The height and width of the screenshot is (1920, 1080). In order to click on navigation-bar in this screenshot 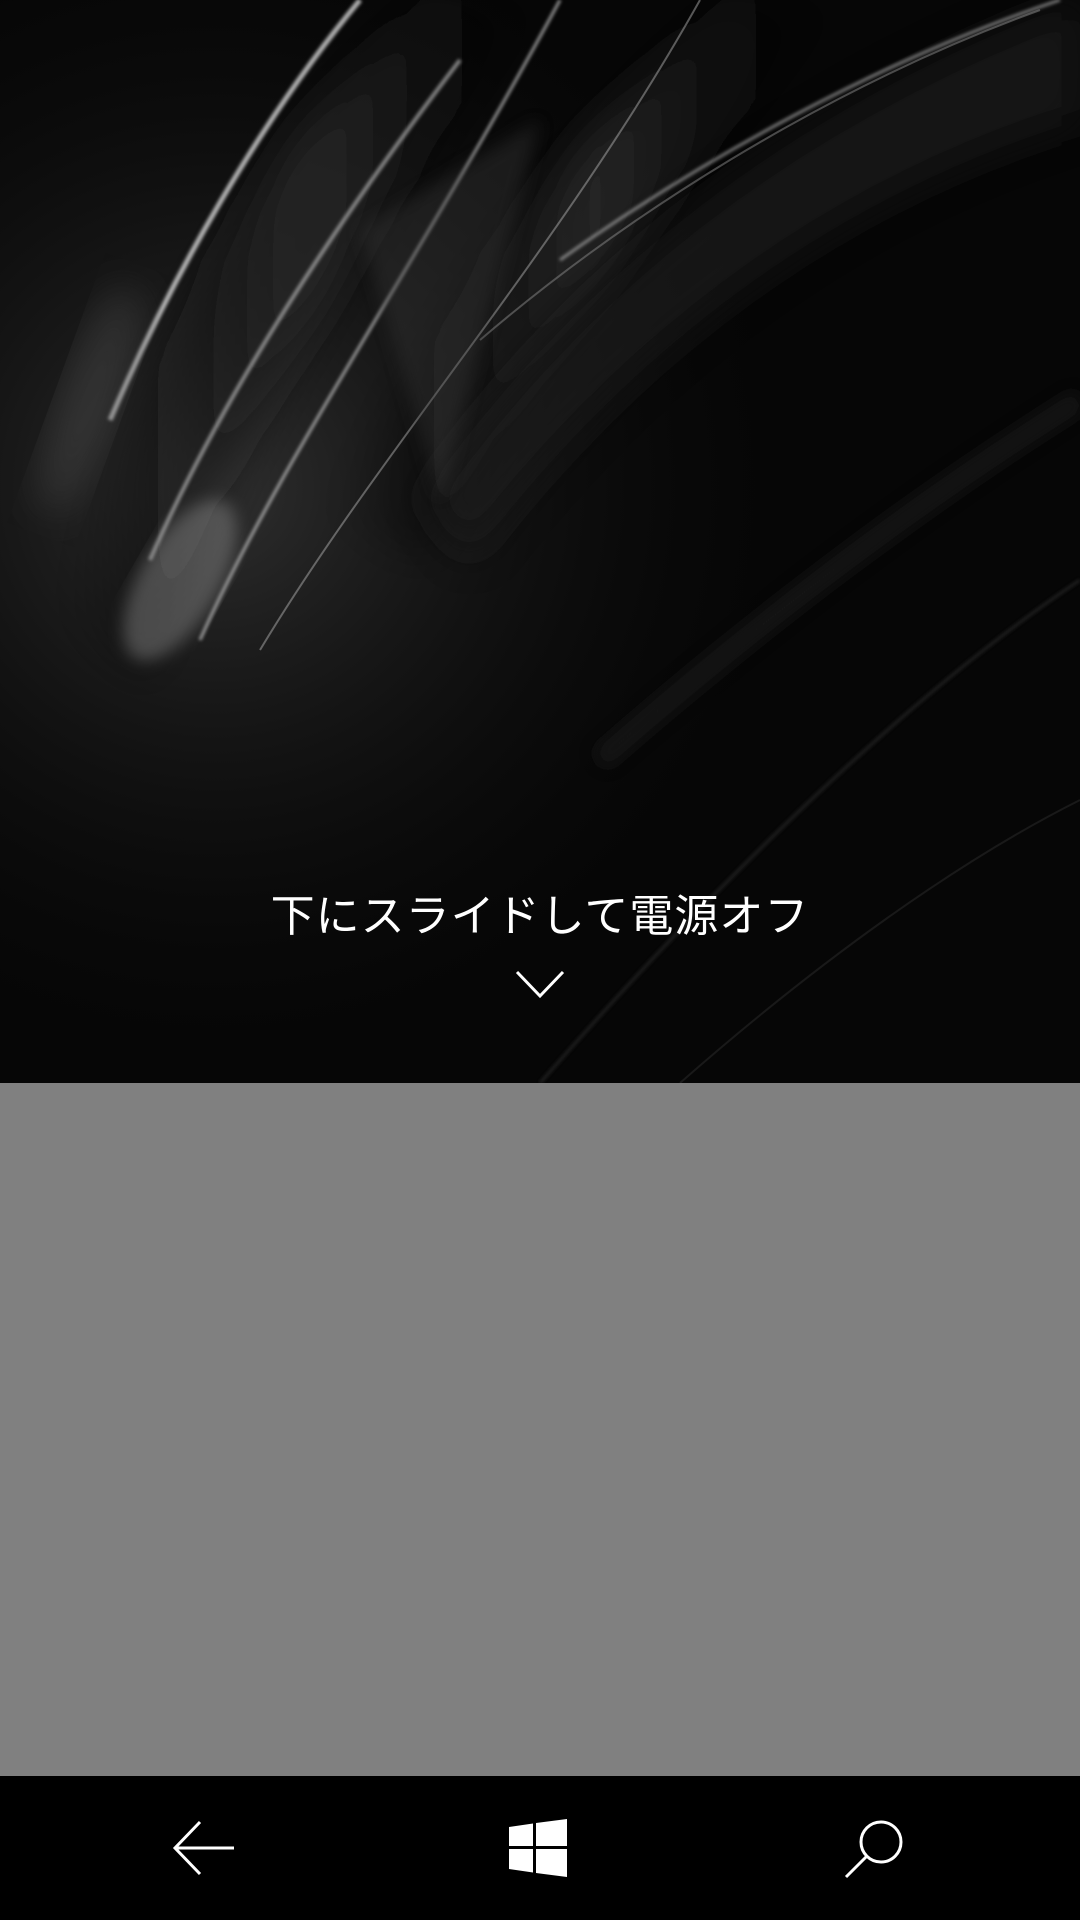, I will do `click(540, 1848)`.